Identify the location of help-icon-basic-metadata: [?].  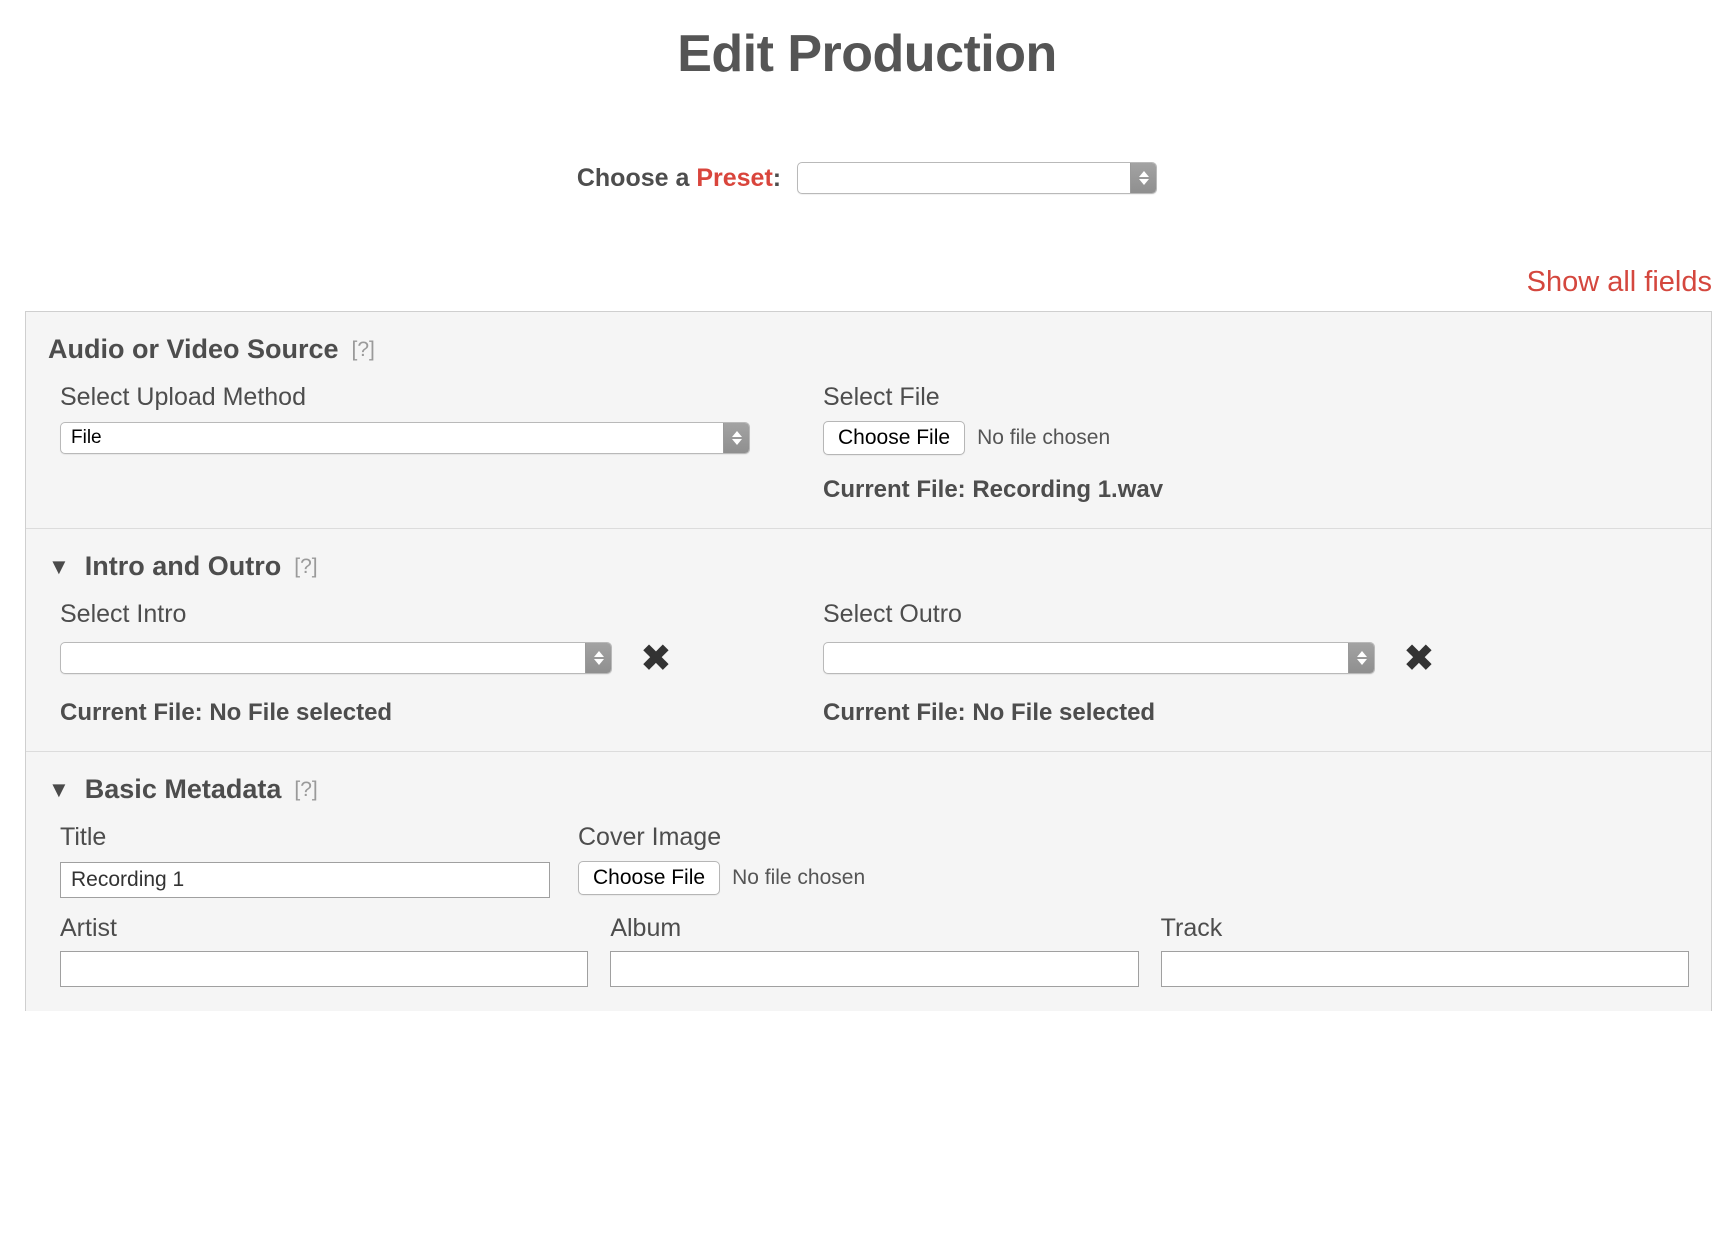
(305, 790).